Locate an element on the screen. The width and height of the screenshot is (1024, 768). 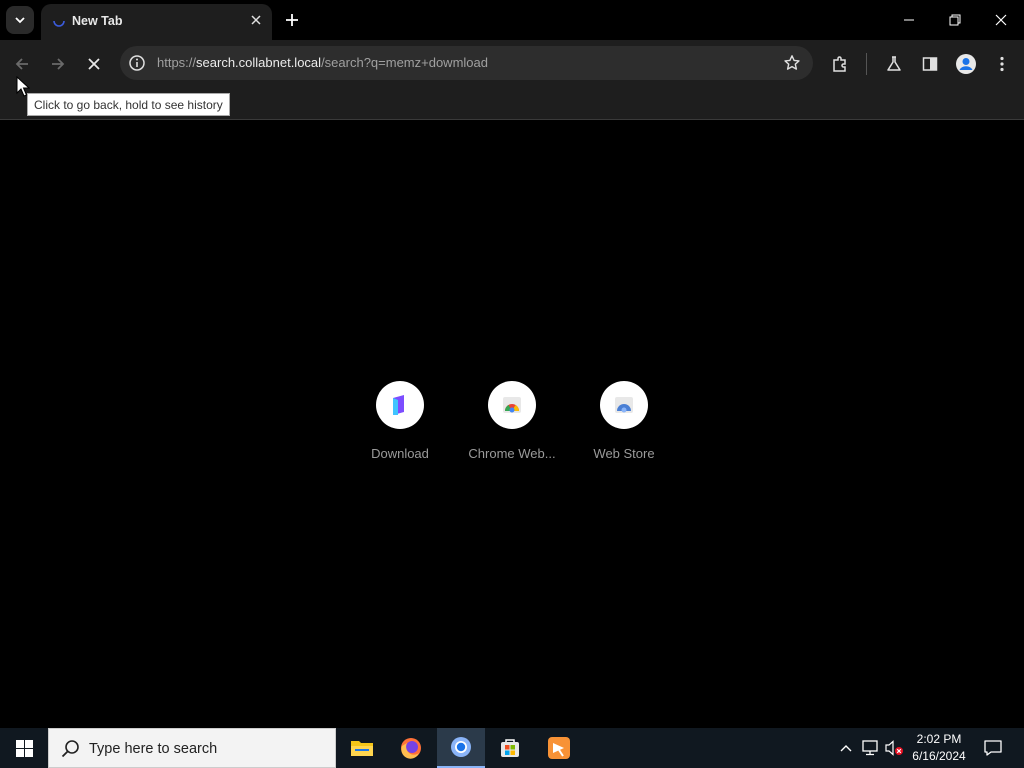
kebab-menu-icon is located at coordinates (1002, 64).